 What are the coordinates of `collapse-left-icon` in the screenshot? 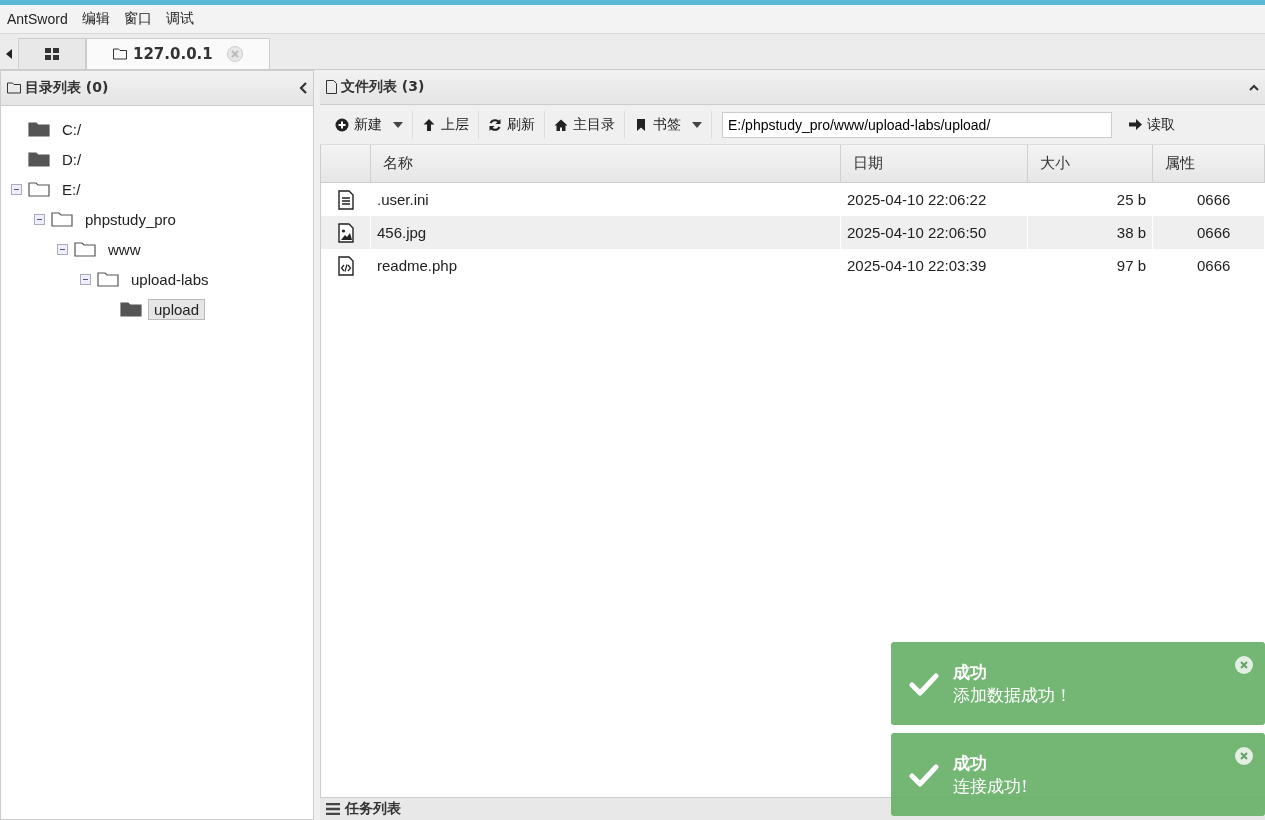 It's located at (303, 88).